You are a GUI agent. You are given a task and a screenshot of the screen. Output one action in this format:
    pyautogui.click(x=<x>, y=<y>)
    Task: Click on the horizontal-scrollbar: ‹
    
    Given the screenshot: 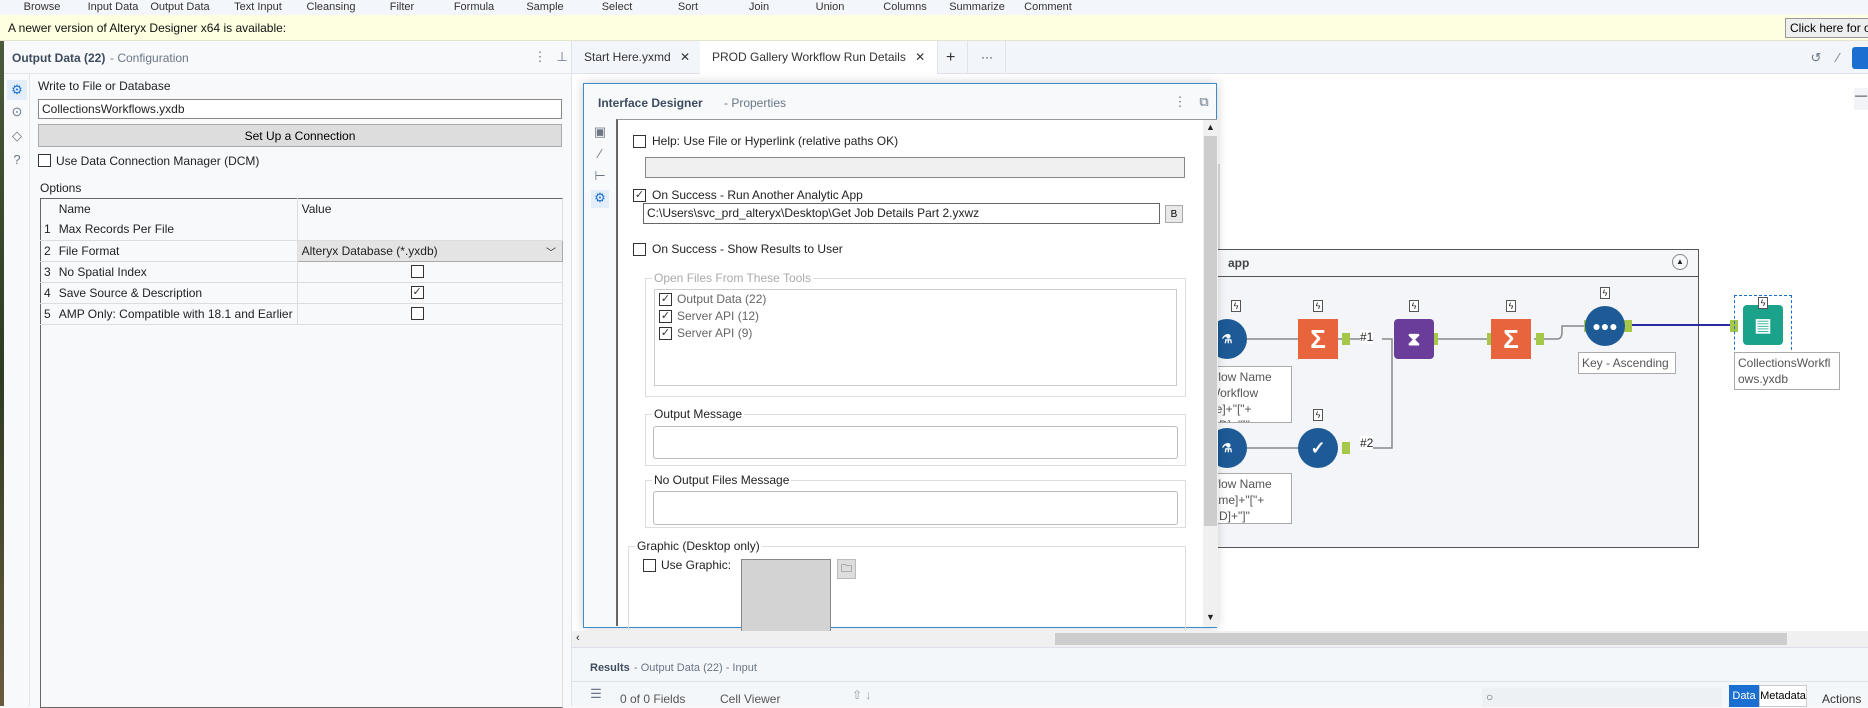 What is the action you would take?
    pyautogui.click(x=1220, y=639)
    